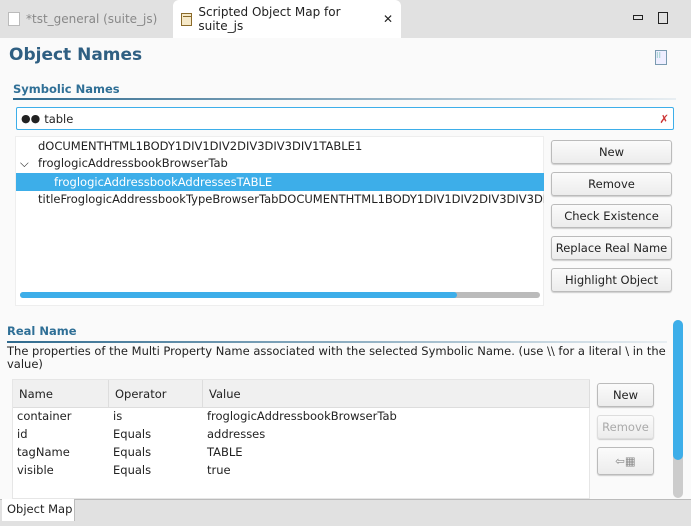 This screenshot has height=526, width=691. Describe the element at coordinates (625, 395) in the screenshot. I see `new-property-button: New` at that location.